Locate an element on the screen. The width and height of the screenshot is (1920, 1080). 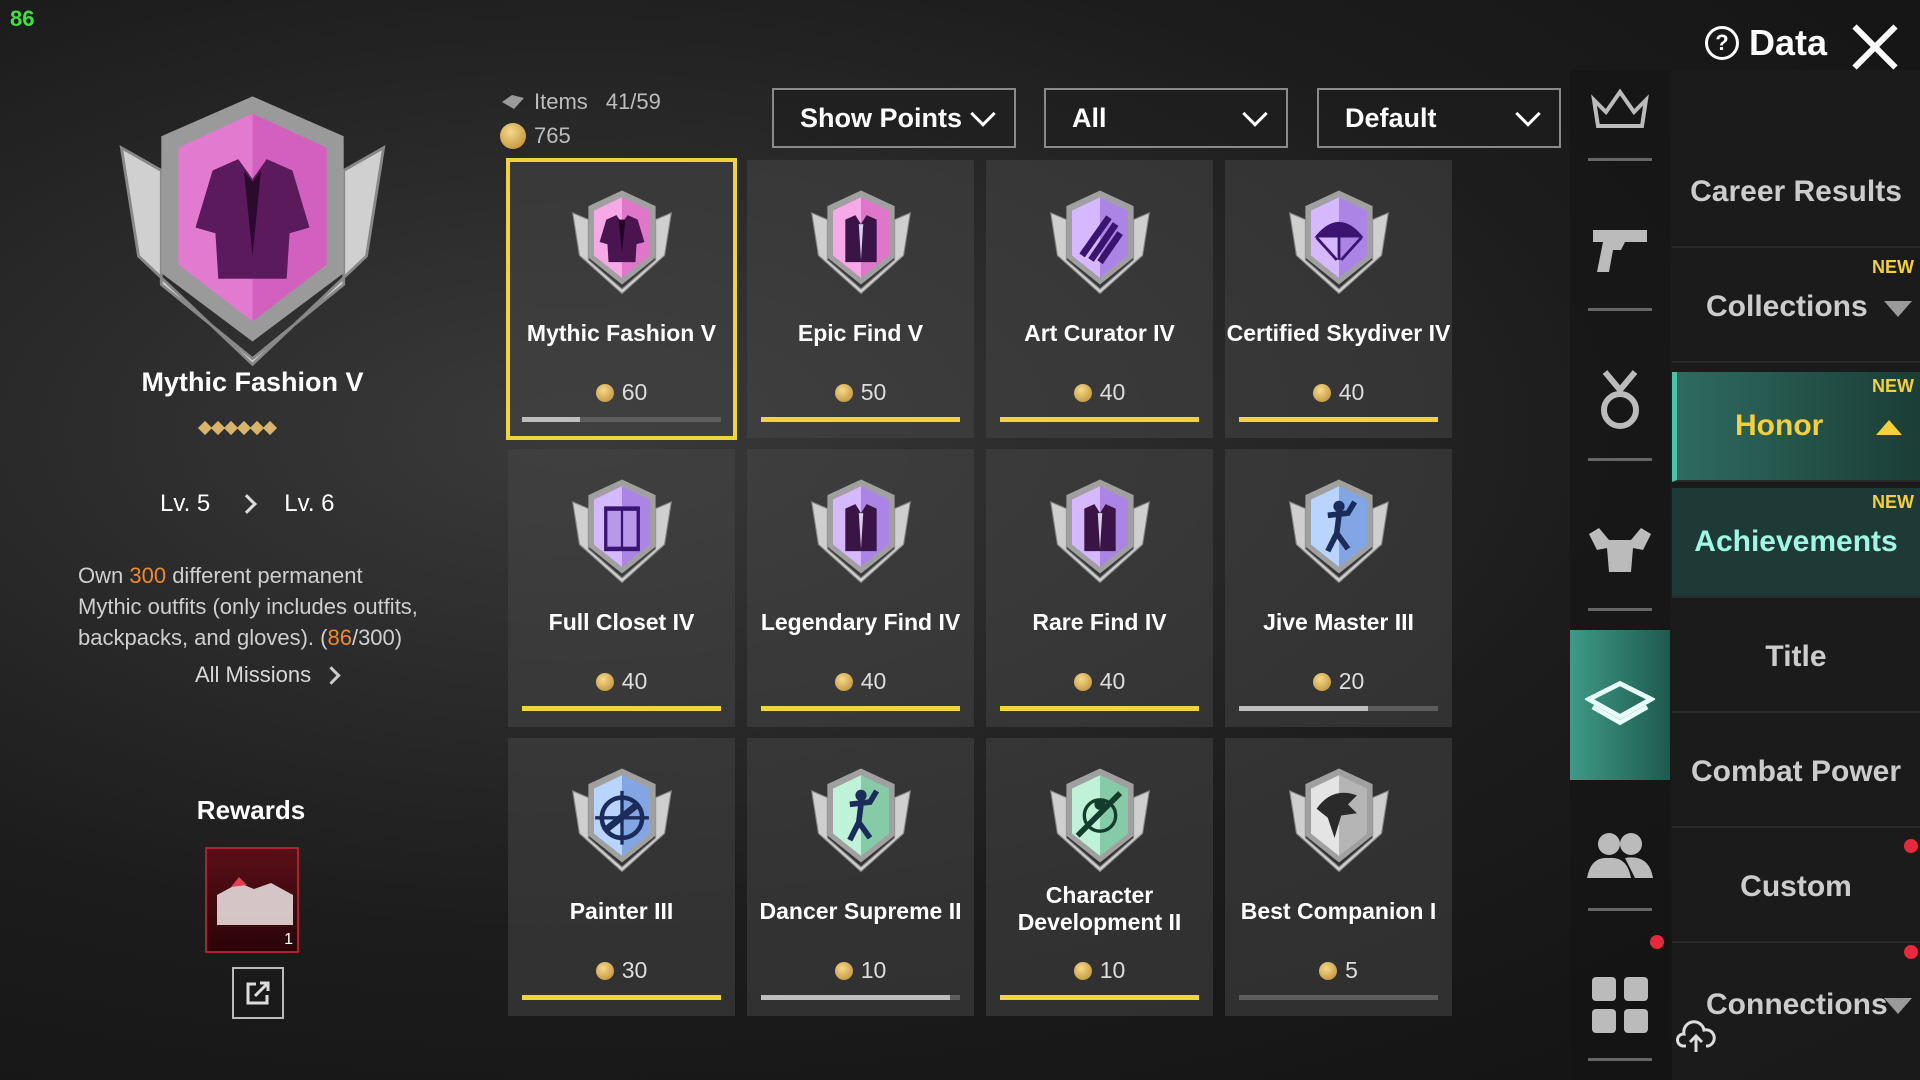
achievement-name: Painter III is located at coordinates (621, 911).